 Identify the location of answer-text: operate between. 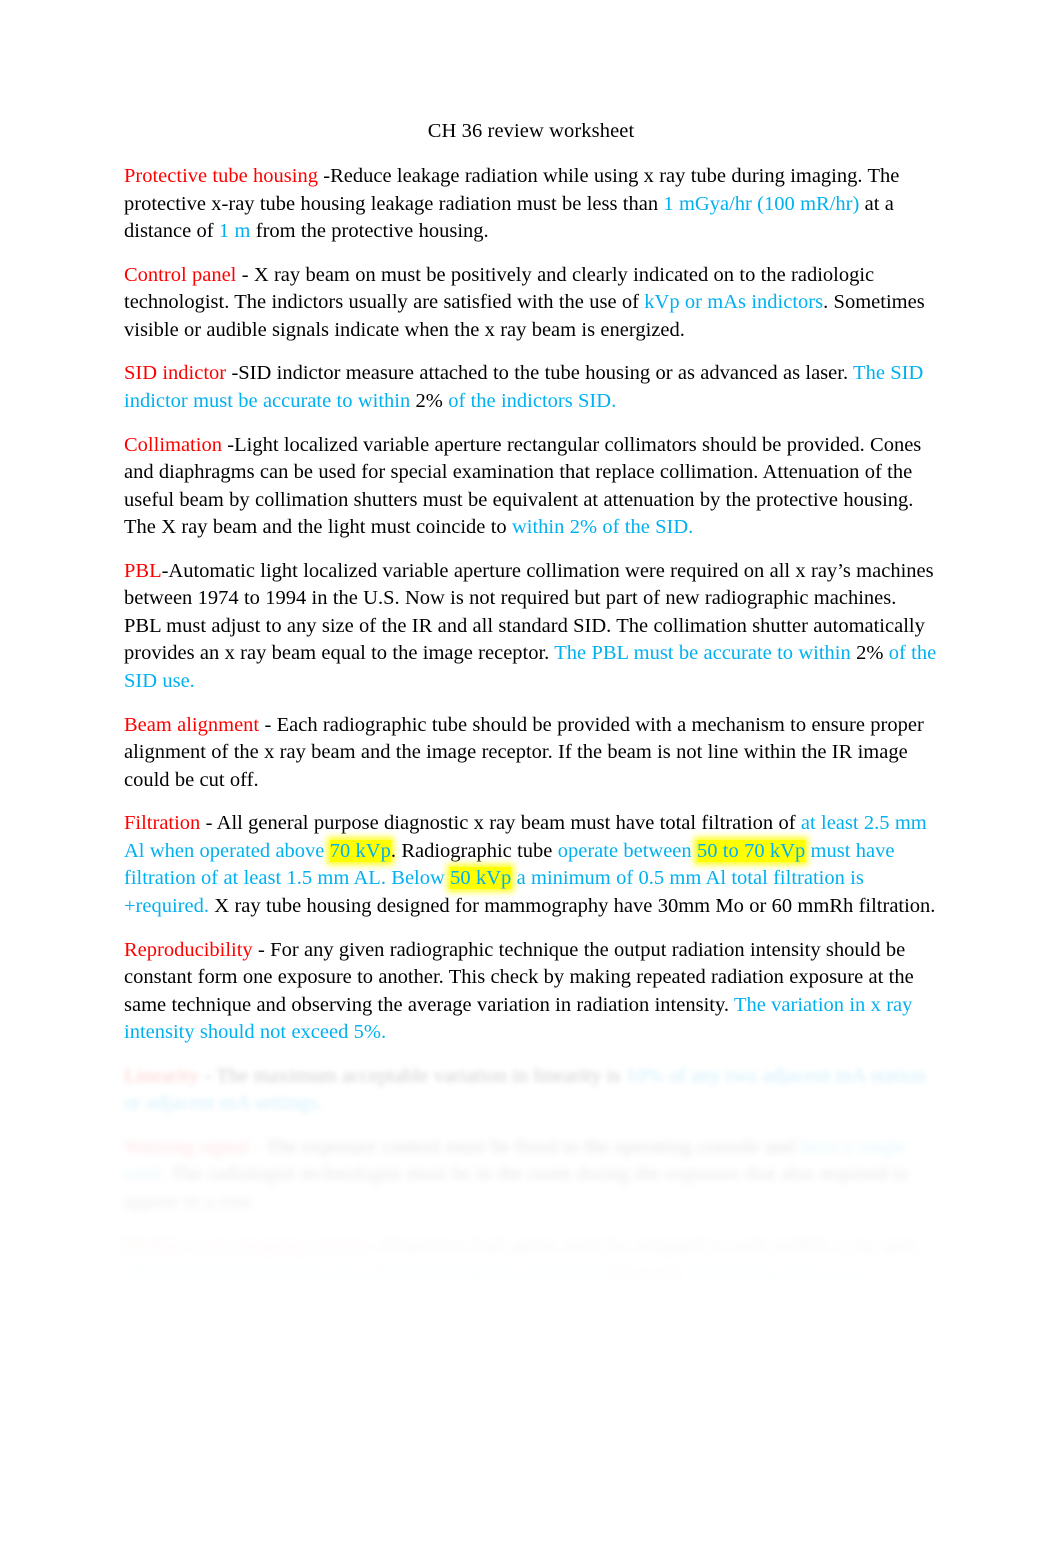
(627, 850).